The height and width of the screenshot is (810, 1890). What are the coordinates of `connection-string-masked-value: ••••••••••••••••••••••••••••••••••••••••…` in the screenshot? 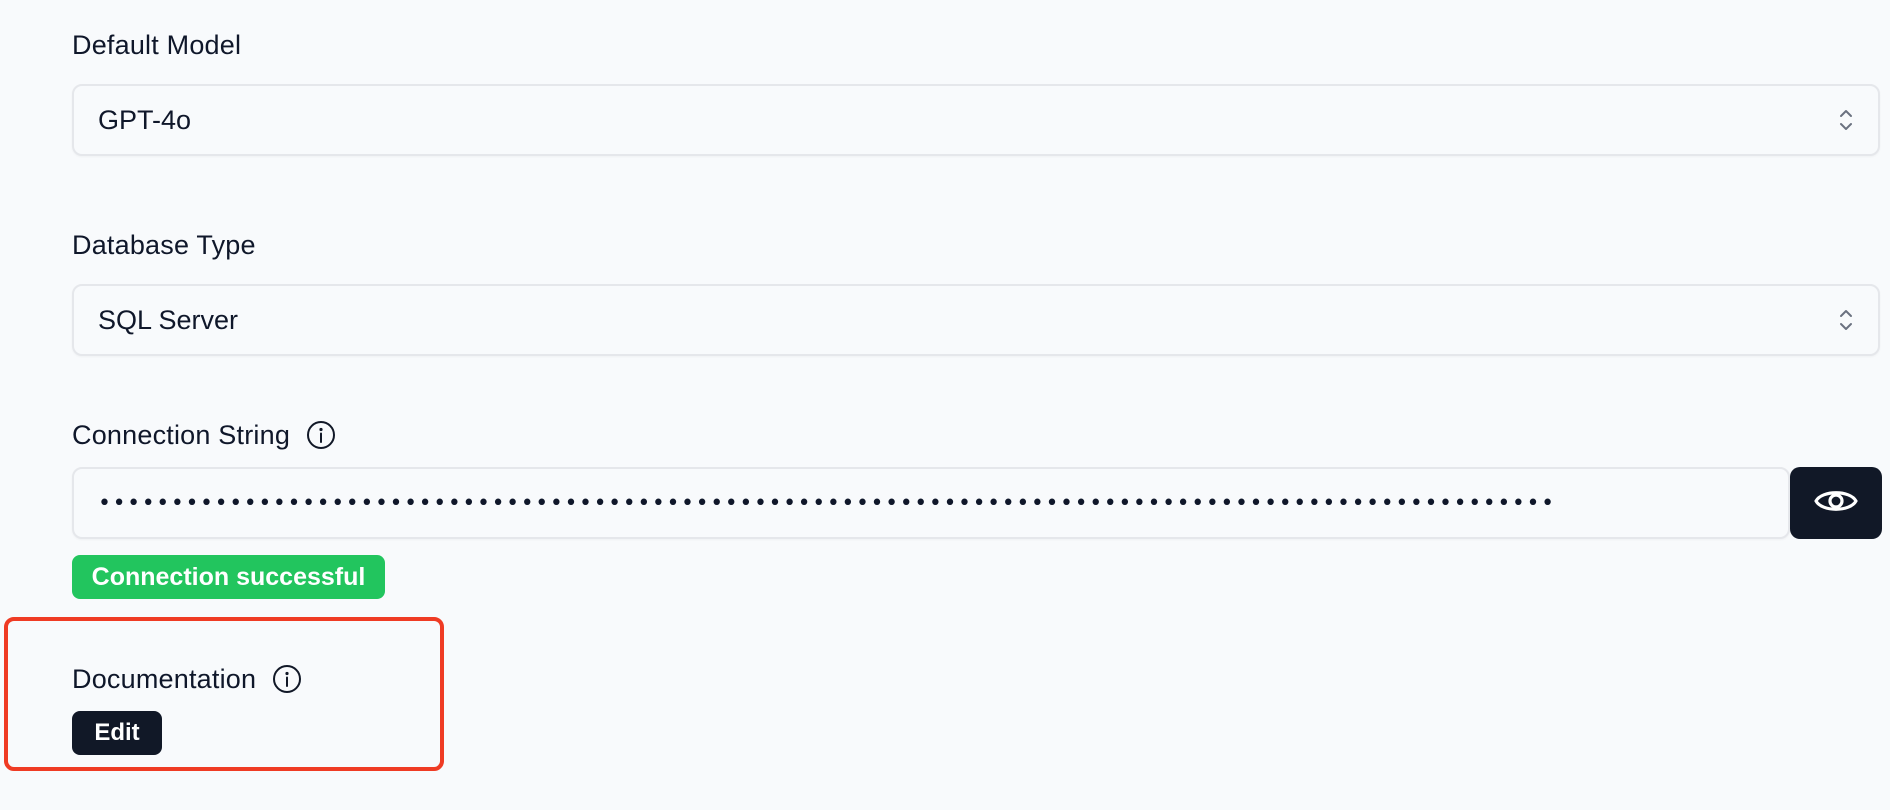 It's located at (827, 503).